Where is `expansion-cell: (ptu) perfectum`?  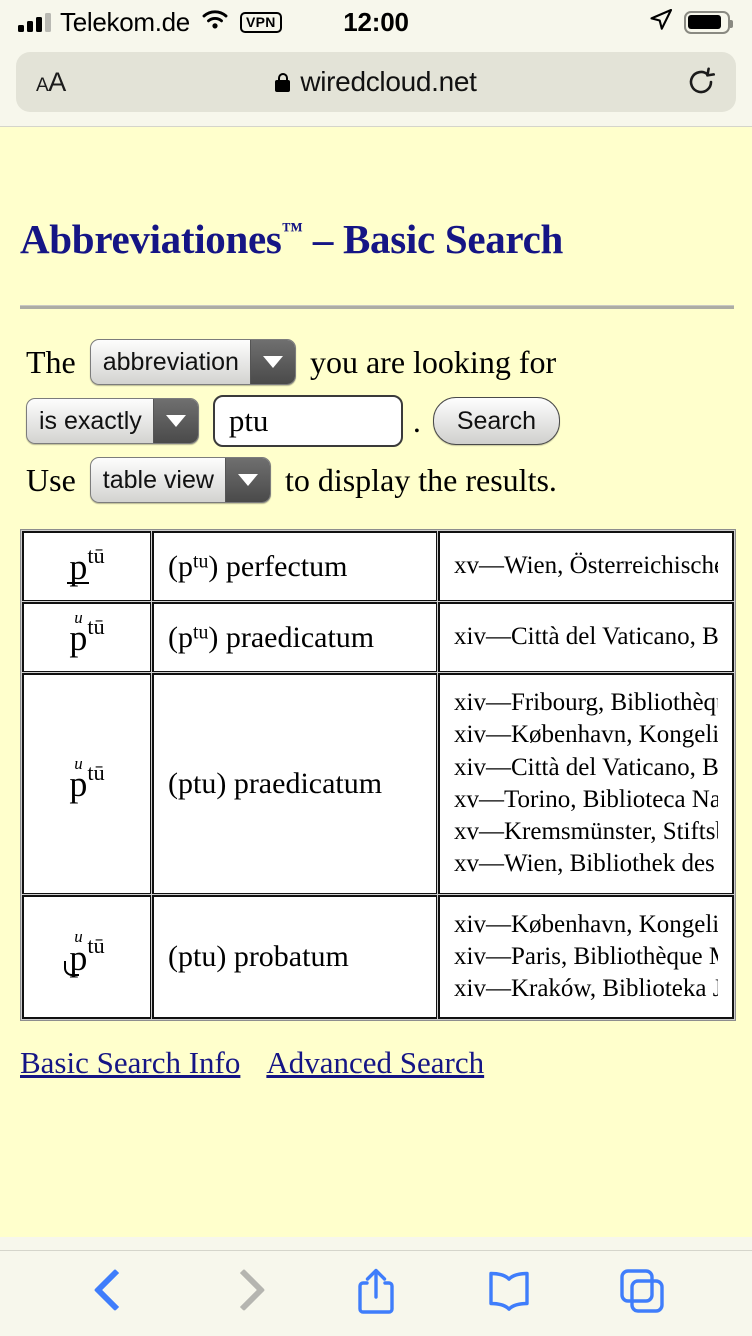 expansion-cell: (ptu) perfectum is located at coordinates (295, 567).